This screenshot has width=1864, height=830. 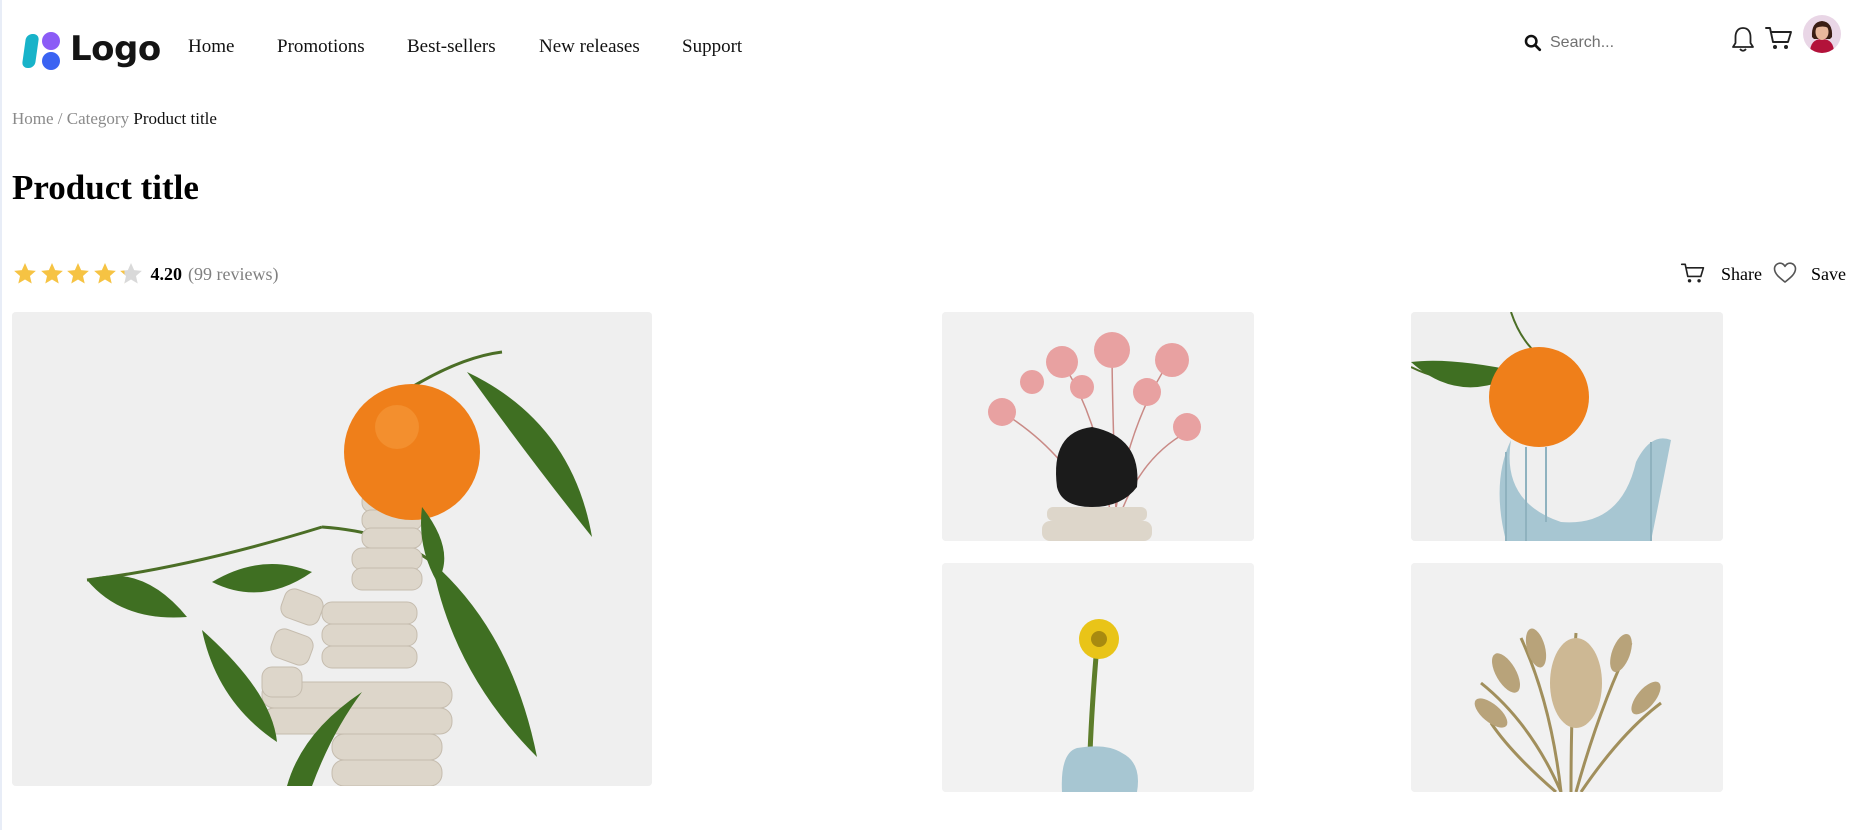 I want to click on search-bar, so click(x=1619, y=43).